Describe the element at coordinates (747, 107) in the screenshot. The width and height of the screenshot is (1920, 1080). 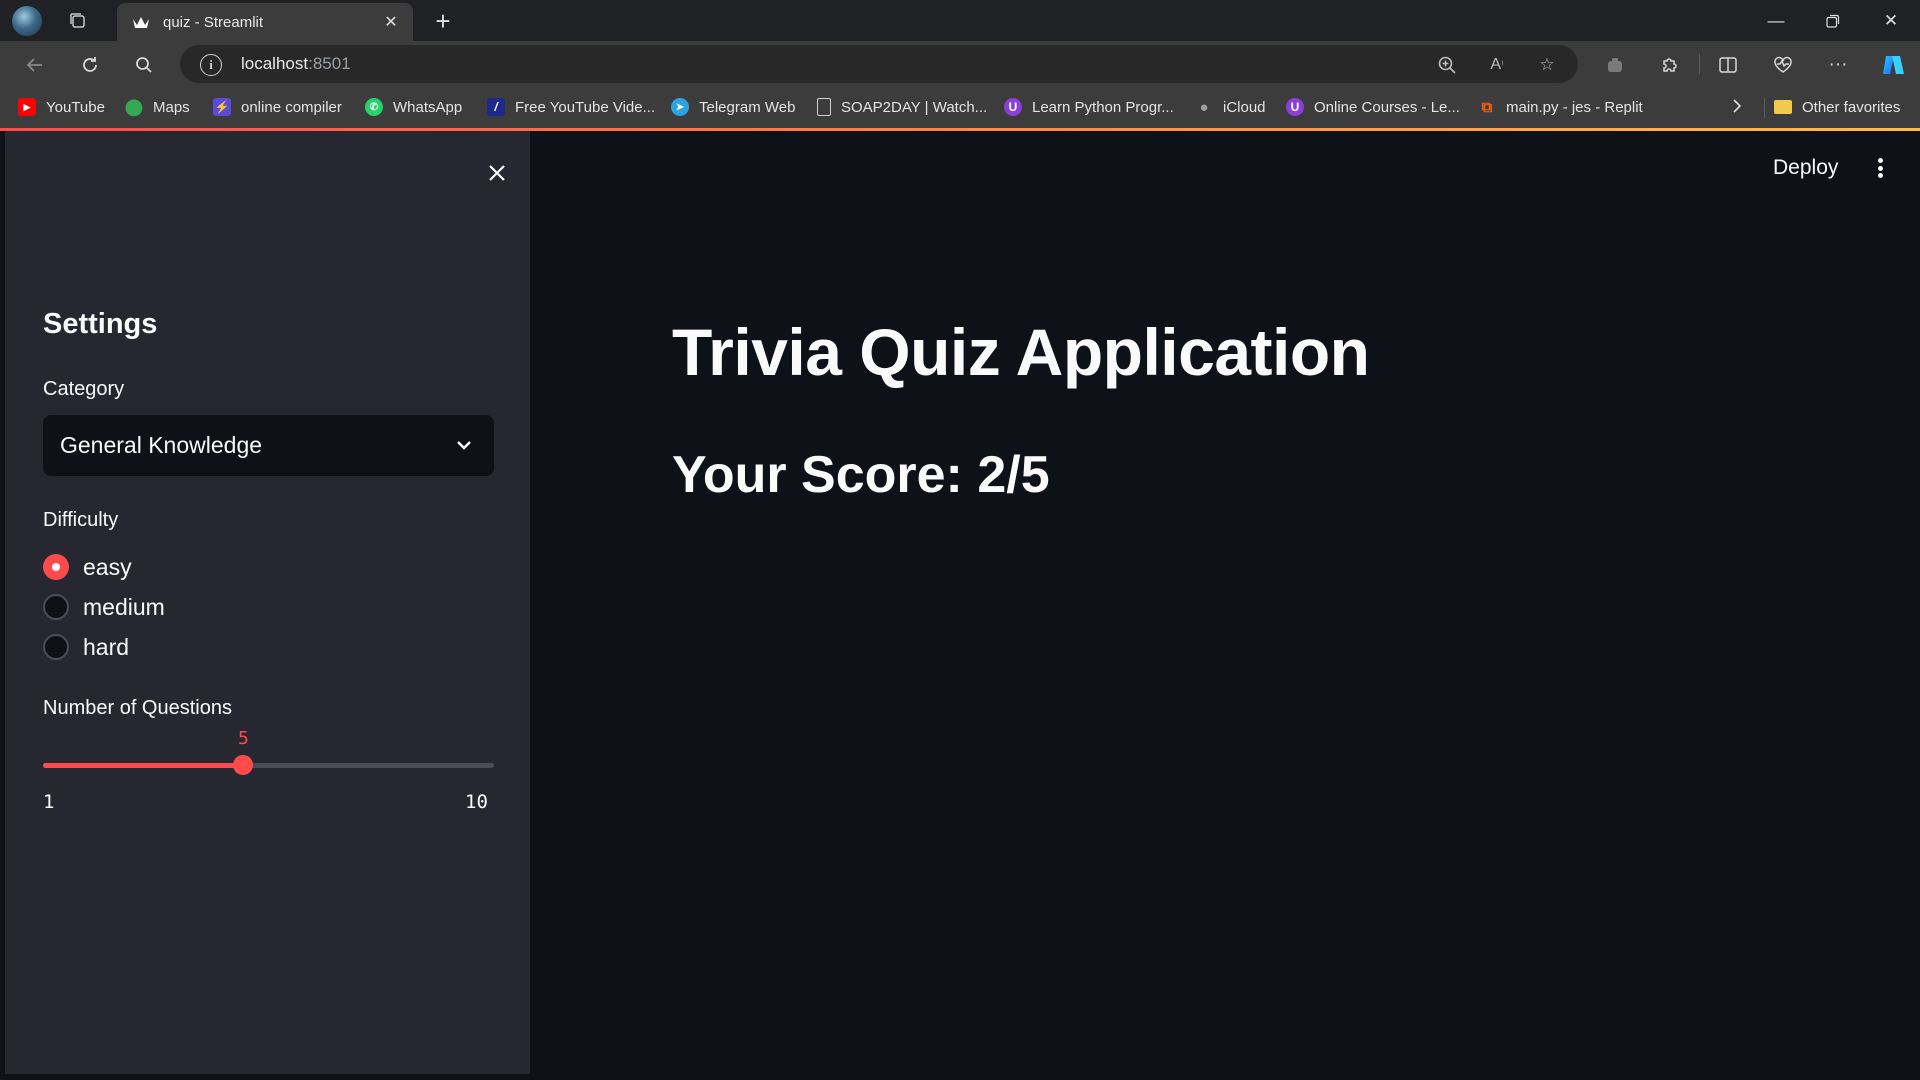
I see `bookmark-label: Telegram Web` at that location.